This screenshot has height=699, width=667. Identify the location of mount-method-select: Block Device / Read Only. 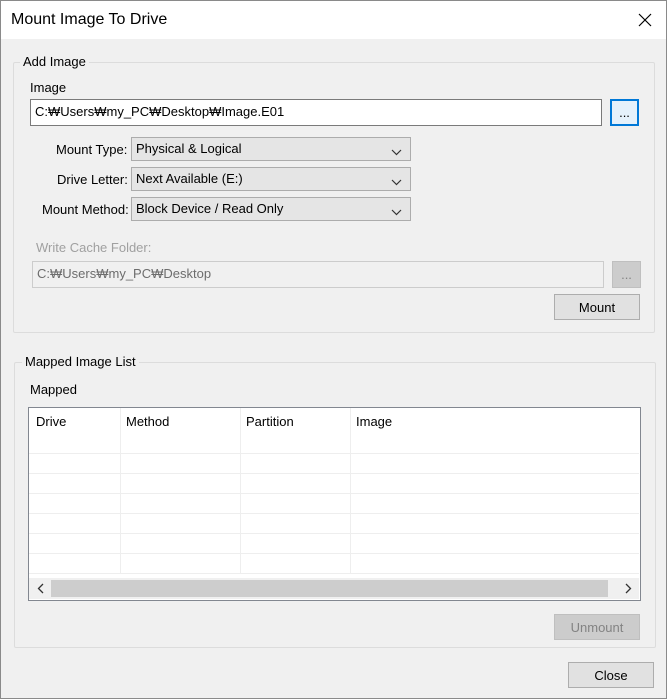
(271, 209).